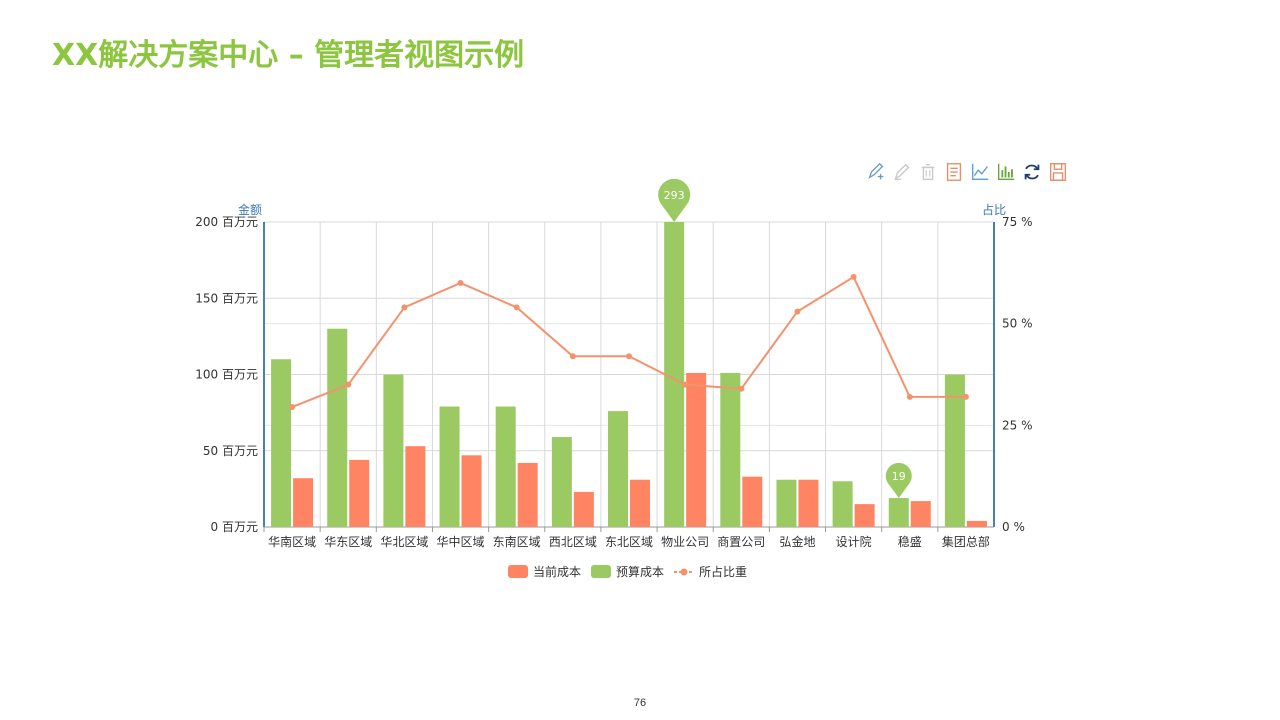  I want to click on legend-swatch-ratio-dot, so click(684, 572).